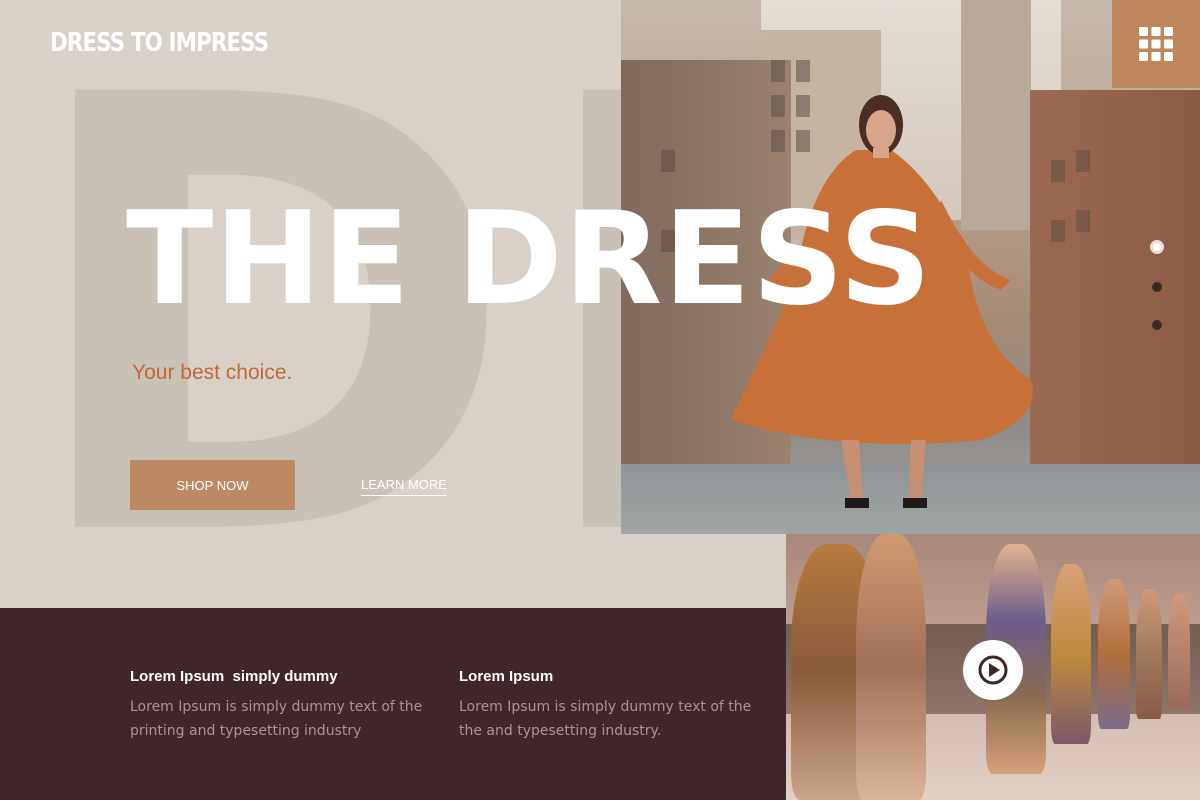 Image resolution: width=1200 pixels, height=800 pixels. I want to click on hero-tagline: Your best choice., so click(212, 372).